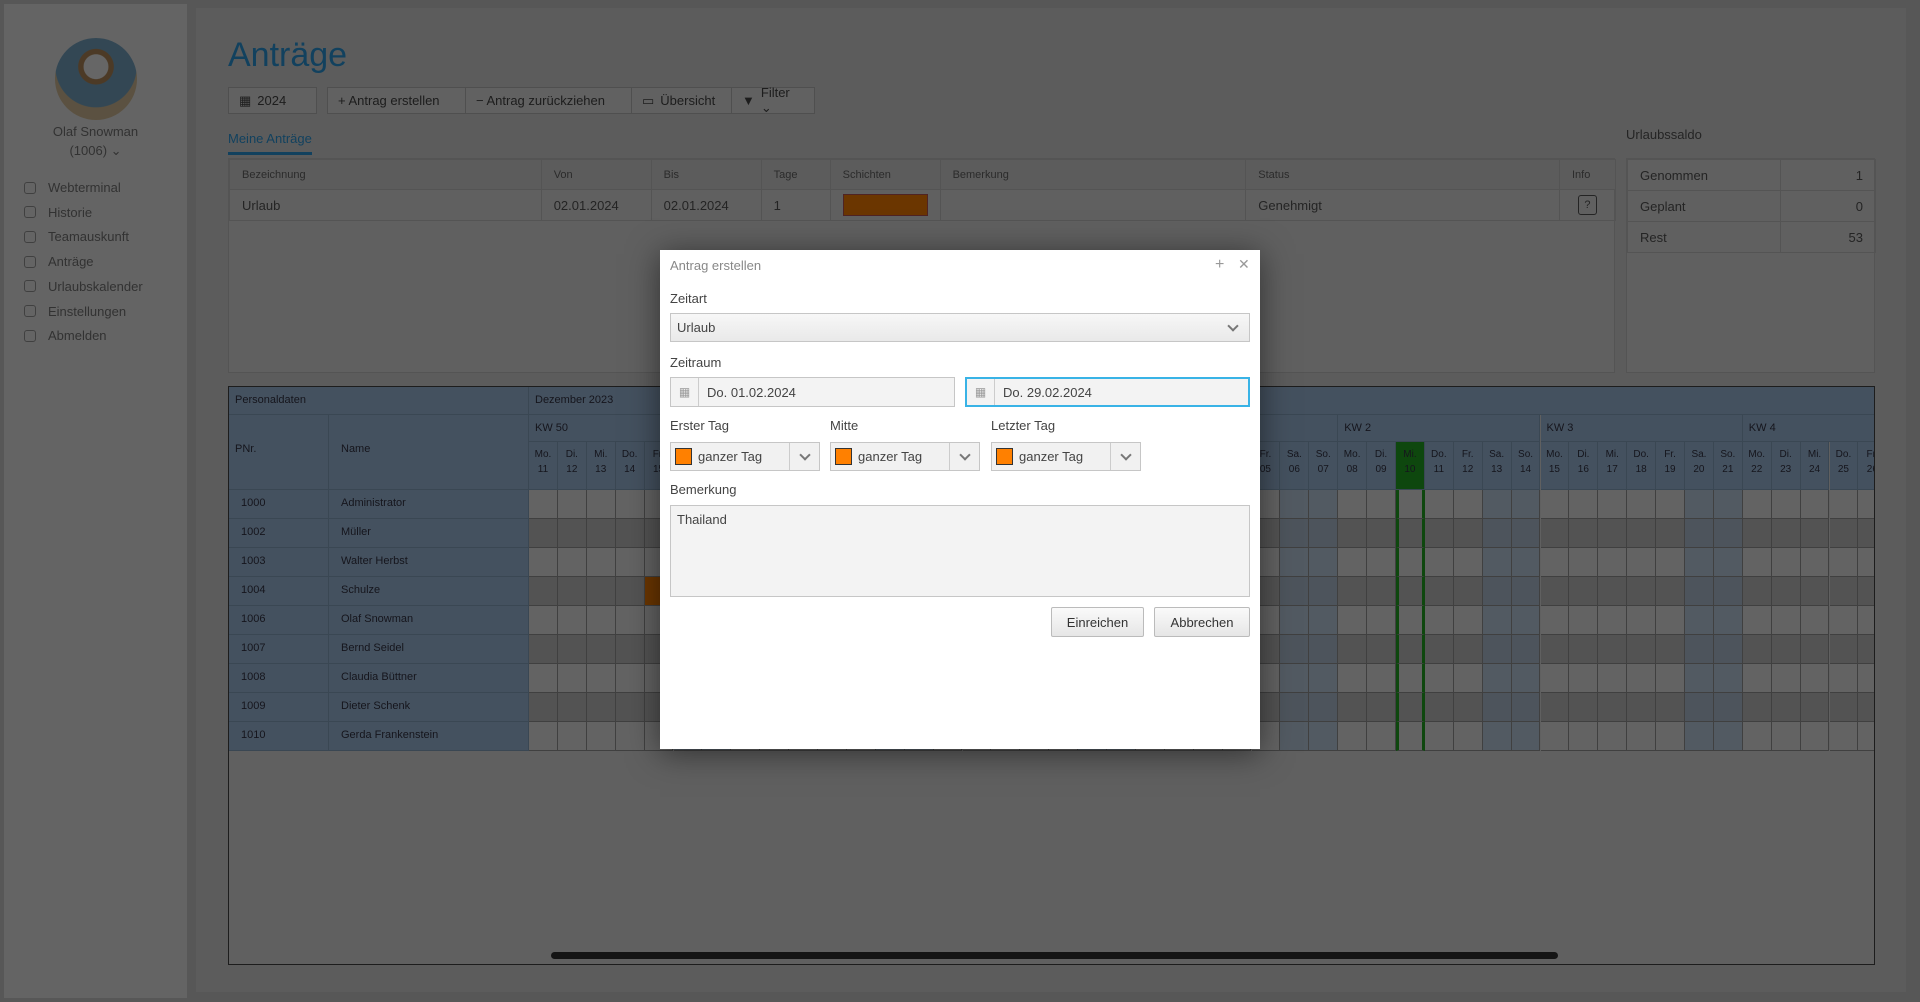  Describe the element at coordinates (1757, 466) in the screenshot. I see `day-header: Mo. 22` at that location.